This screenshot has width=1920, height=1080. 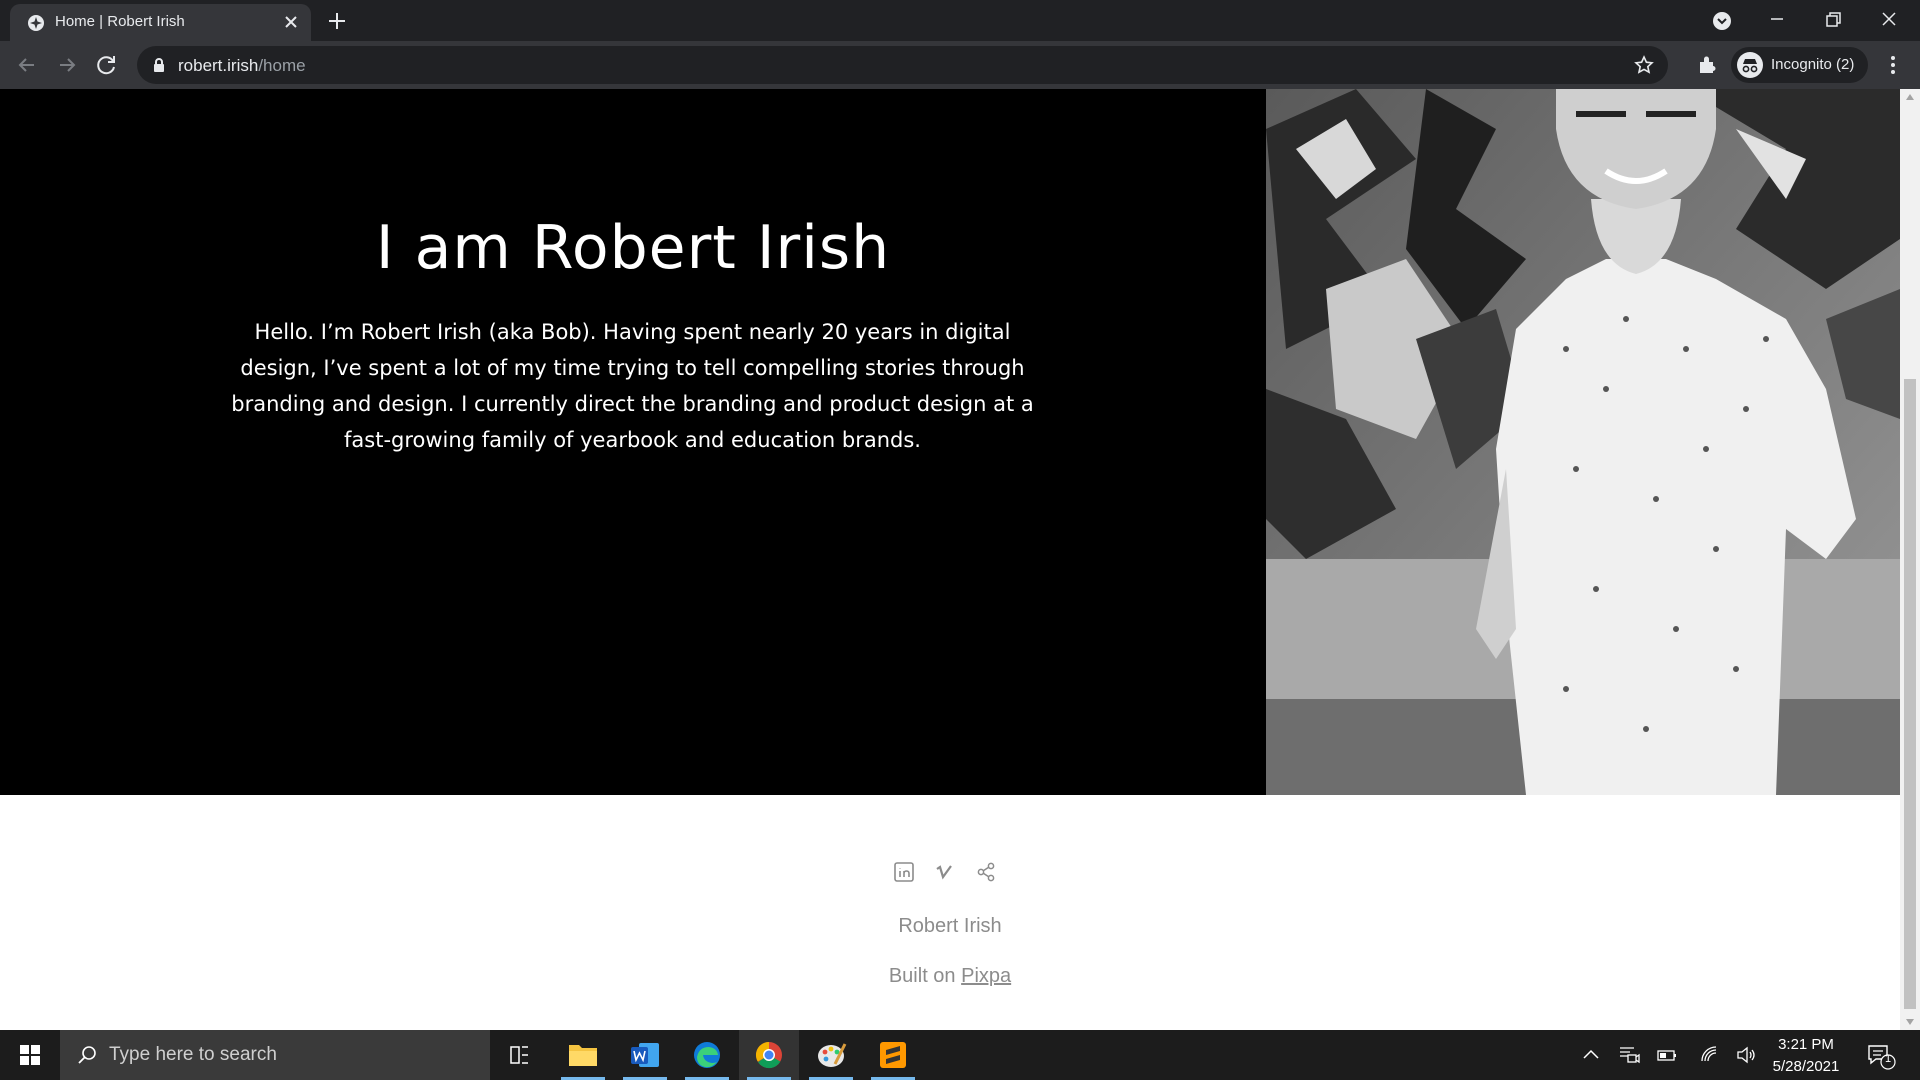 I want to click on edge-icon, so click(x=707, y=1055).